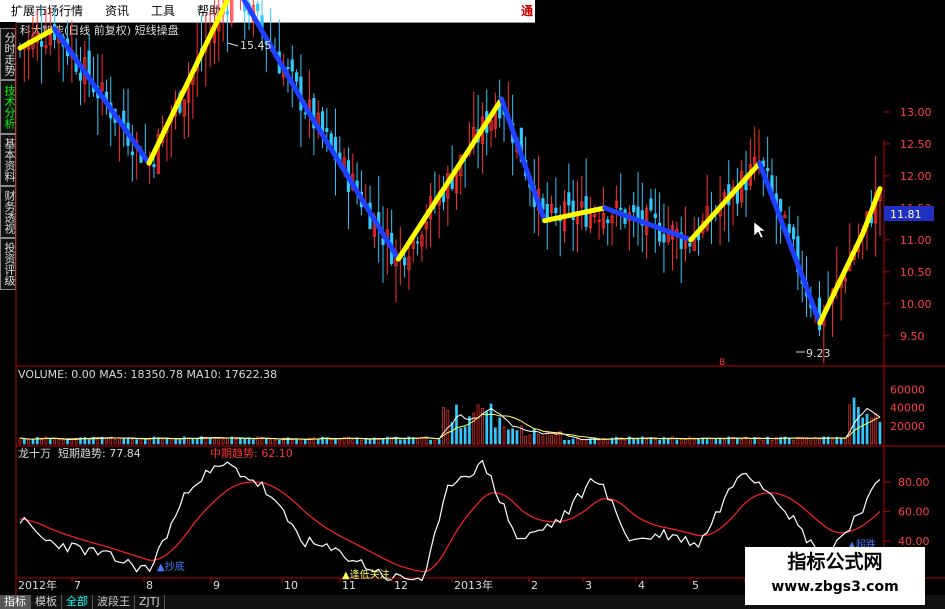 The width and height of the screenshot is (945, 609). I want to click on volume-tick-label: 40000, so click(907, 408).